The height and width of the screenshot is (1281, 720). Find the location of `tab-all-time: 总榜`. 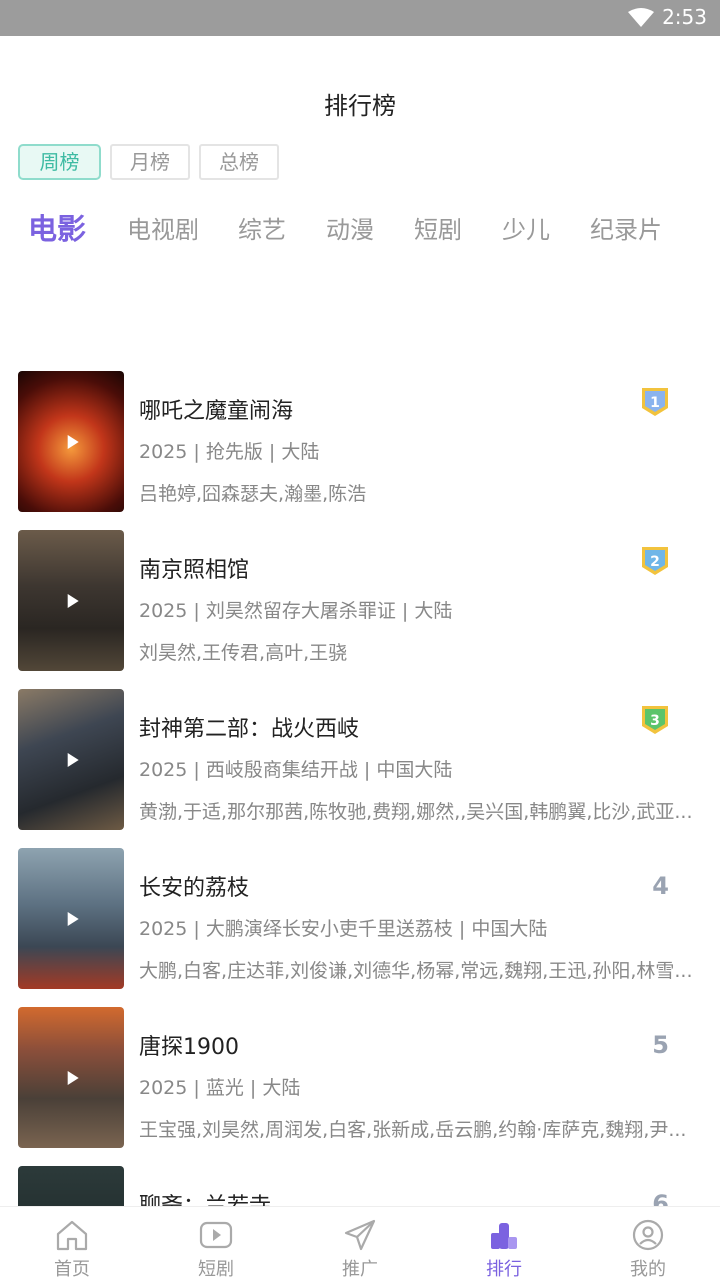

tab-all-time: 总榜 is located at coordinates (239, 162).